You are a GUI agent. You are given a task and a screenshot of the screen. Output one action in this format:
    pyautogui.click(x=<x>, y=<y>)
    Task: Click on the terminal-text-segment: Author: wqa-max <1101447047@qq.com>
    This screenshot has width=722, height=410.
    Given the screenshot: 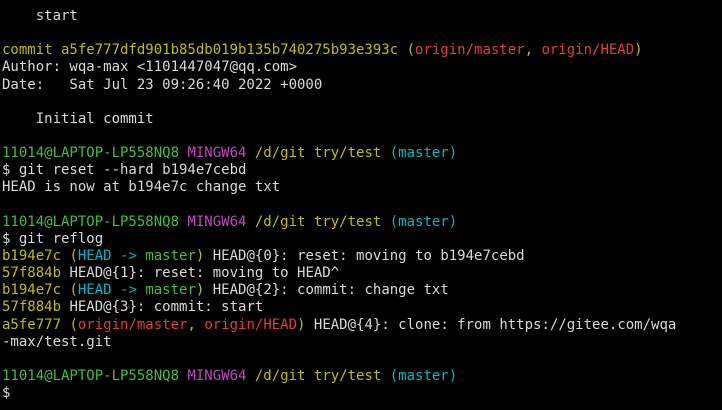 What is the action you would take?
    pyautogui.click(x=150, y=67)
    